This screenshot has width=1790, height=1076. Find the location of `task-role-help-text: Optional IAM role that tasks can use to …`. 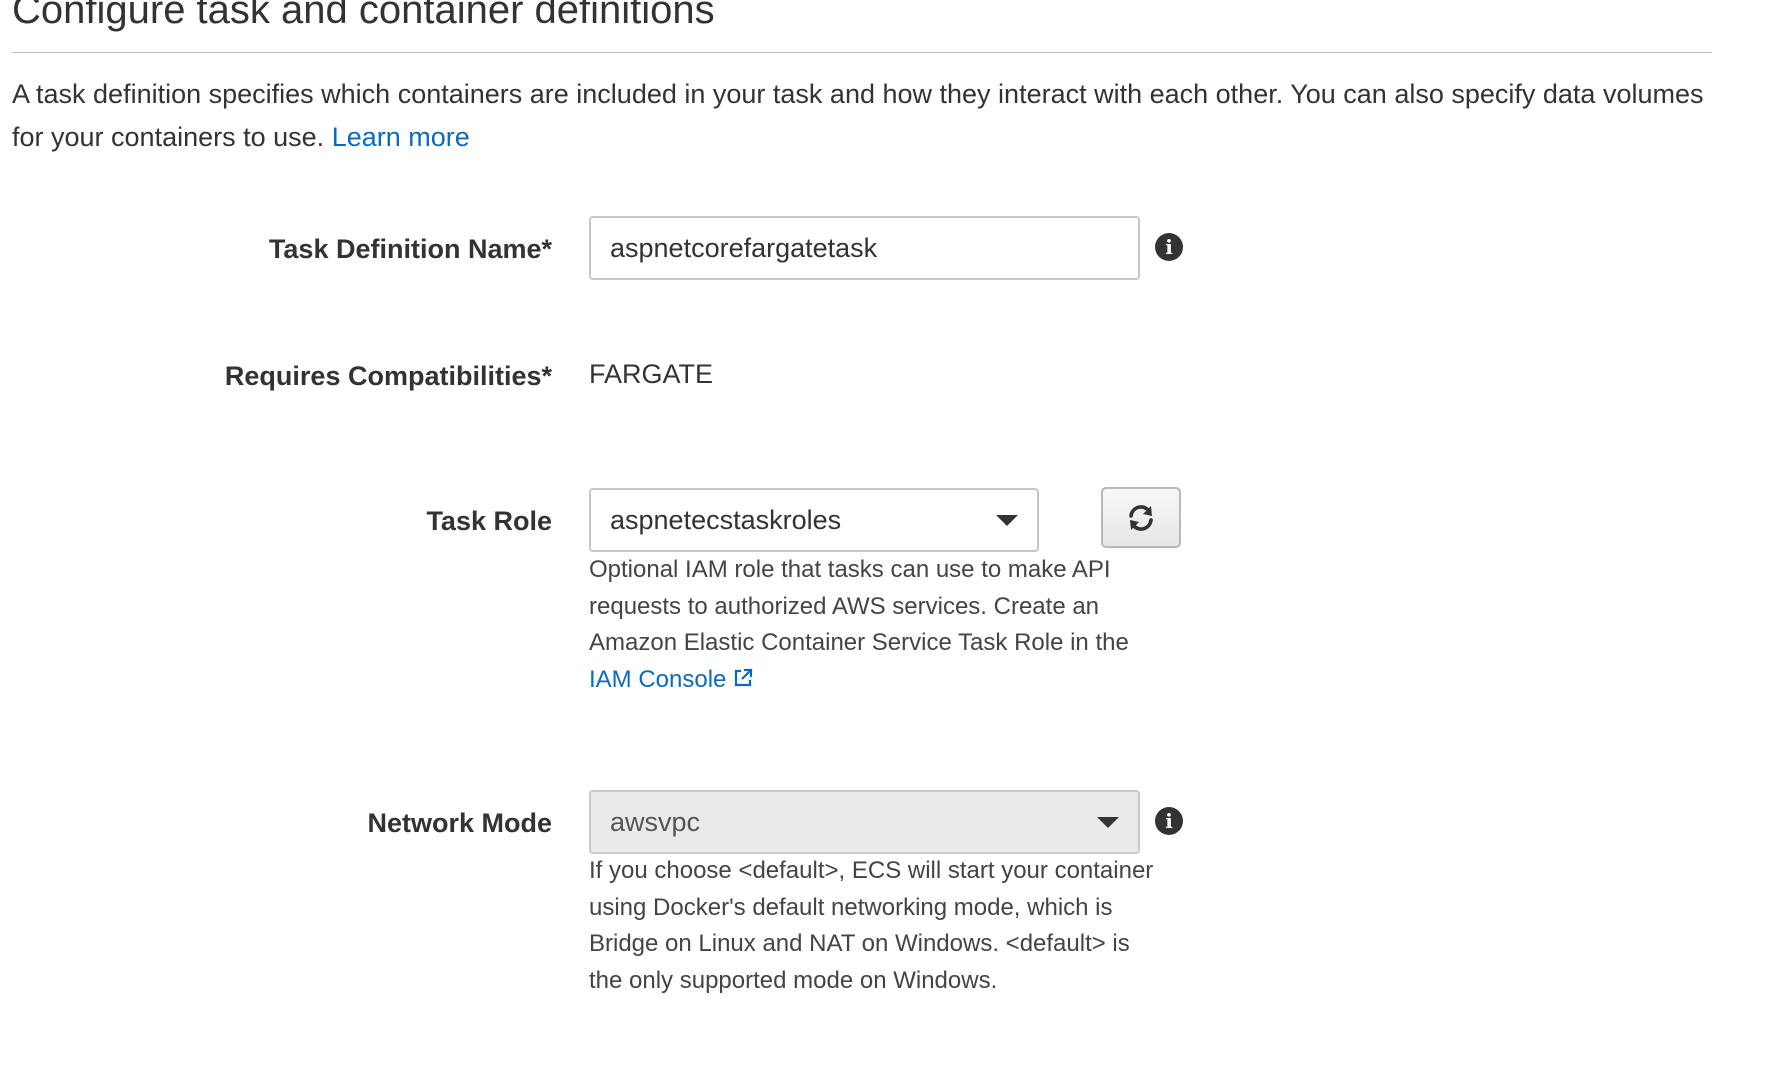

task-role-help-text: Optional IAM role that tasks can use to … is located at coordinates (879, 626).